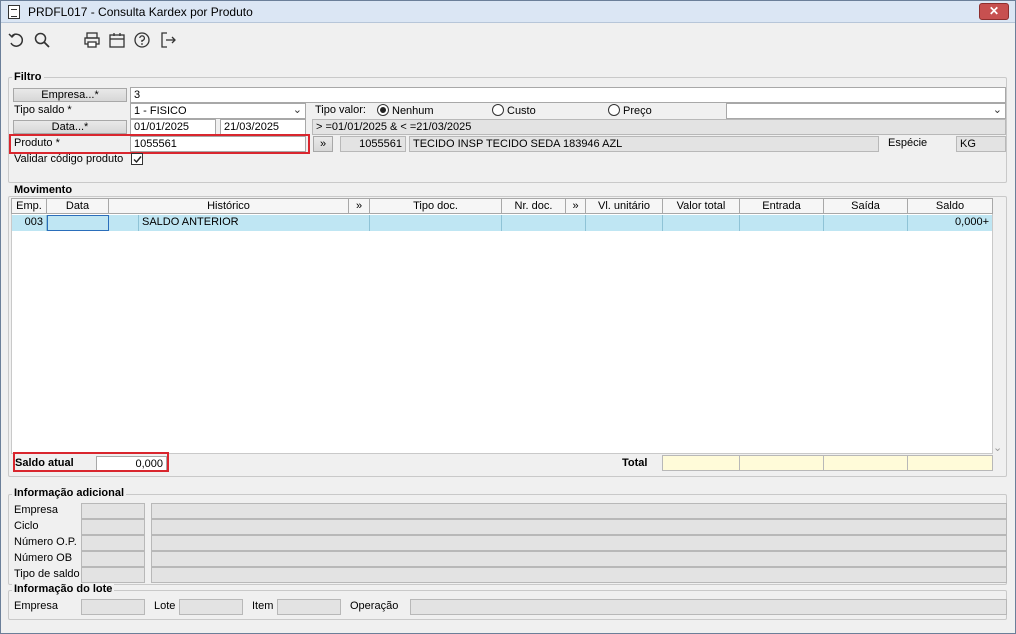  Describe the element at coordinates (36, 606) in the screenshot. I see `lote-empresa-label: Empresa` at that location.